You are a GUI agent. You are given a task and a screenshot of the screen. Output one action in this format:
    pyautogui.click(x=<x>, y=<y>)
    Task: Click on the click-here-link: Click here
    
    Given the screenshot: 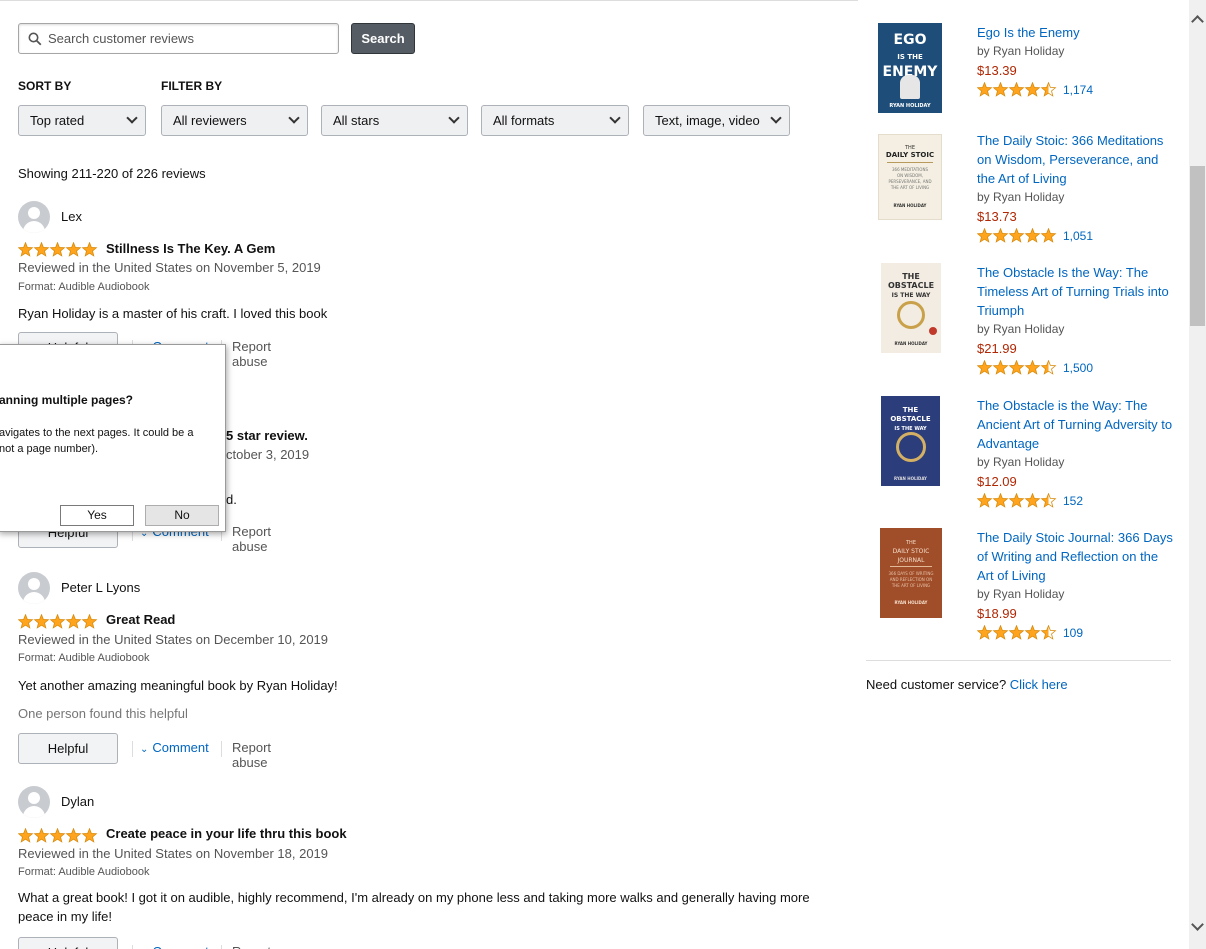 What is the action you would take?
    pyautogui.click(x=1039, y=684)
    